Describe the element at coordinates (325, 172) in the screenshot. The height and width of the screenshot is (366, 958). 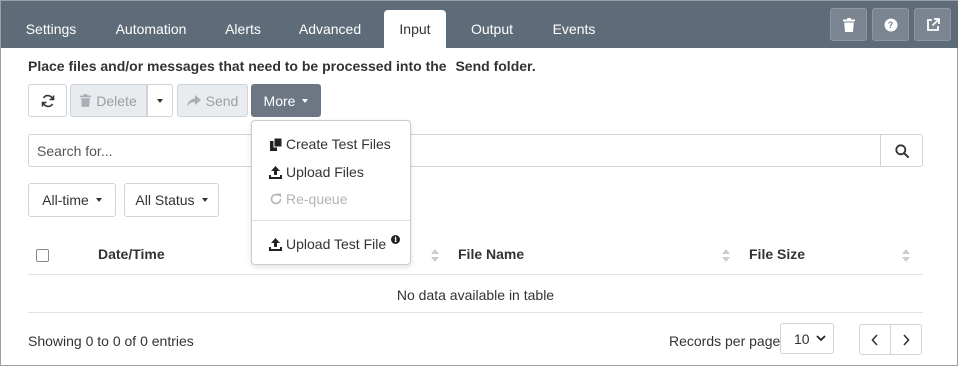
I see `menu-item-label: Upload Files` at that location.